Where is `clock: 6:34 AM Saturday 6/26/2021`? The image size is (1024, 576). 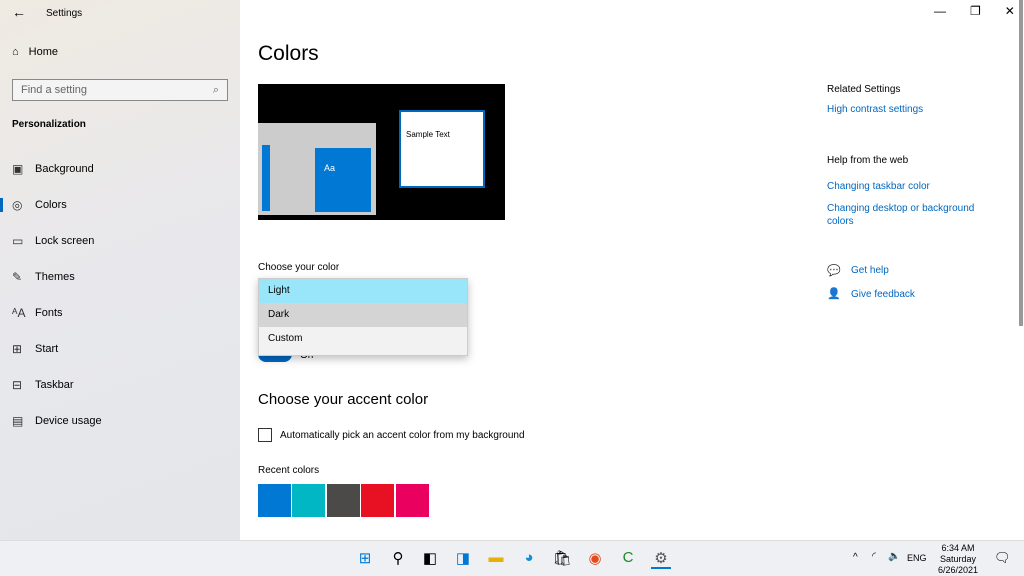 clock: 6:34 AM Saturday 6/26/2021 is located at coordinates (958, 559).